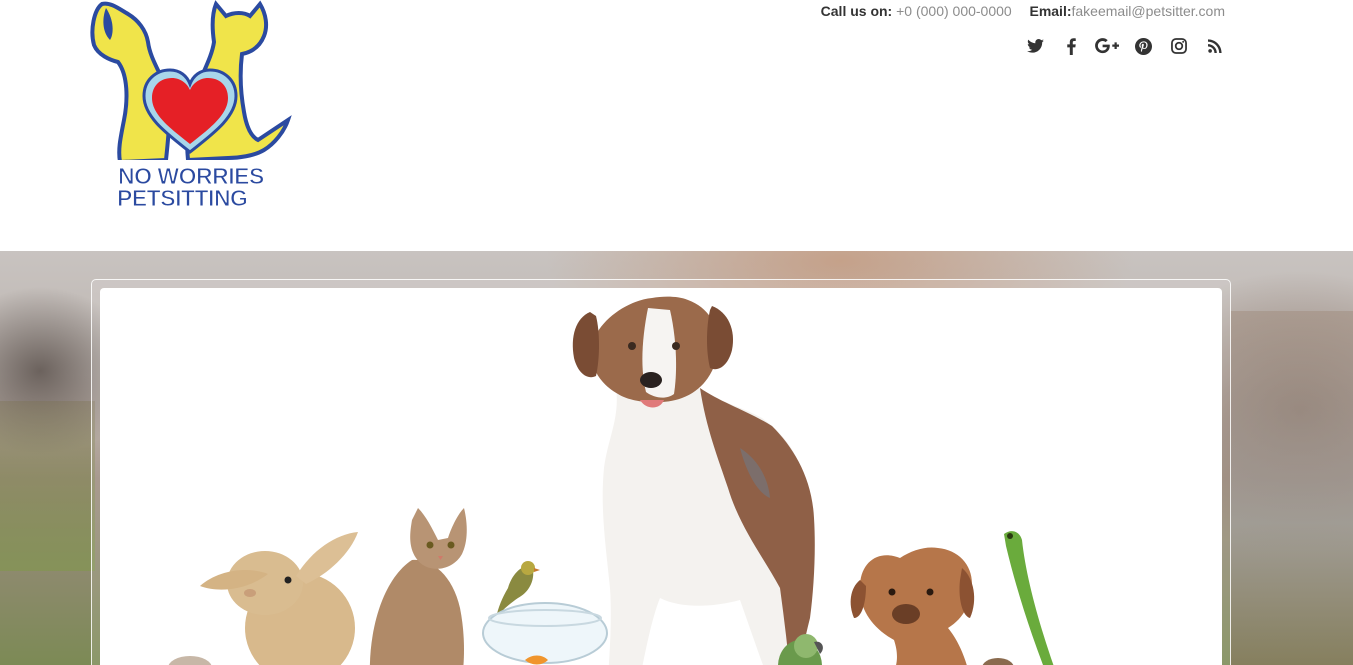 The width and height of the screenshot is (1353, 665). What do you see at coordinates (190, 660) in the screenshot?
I see `hamster-illustration` at bounding box center [190, 660].